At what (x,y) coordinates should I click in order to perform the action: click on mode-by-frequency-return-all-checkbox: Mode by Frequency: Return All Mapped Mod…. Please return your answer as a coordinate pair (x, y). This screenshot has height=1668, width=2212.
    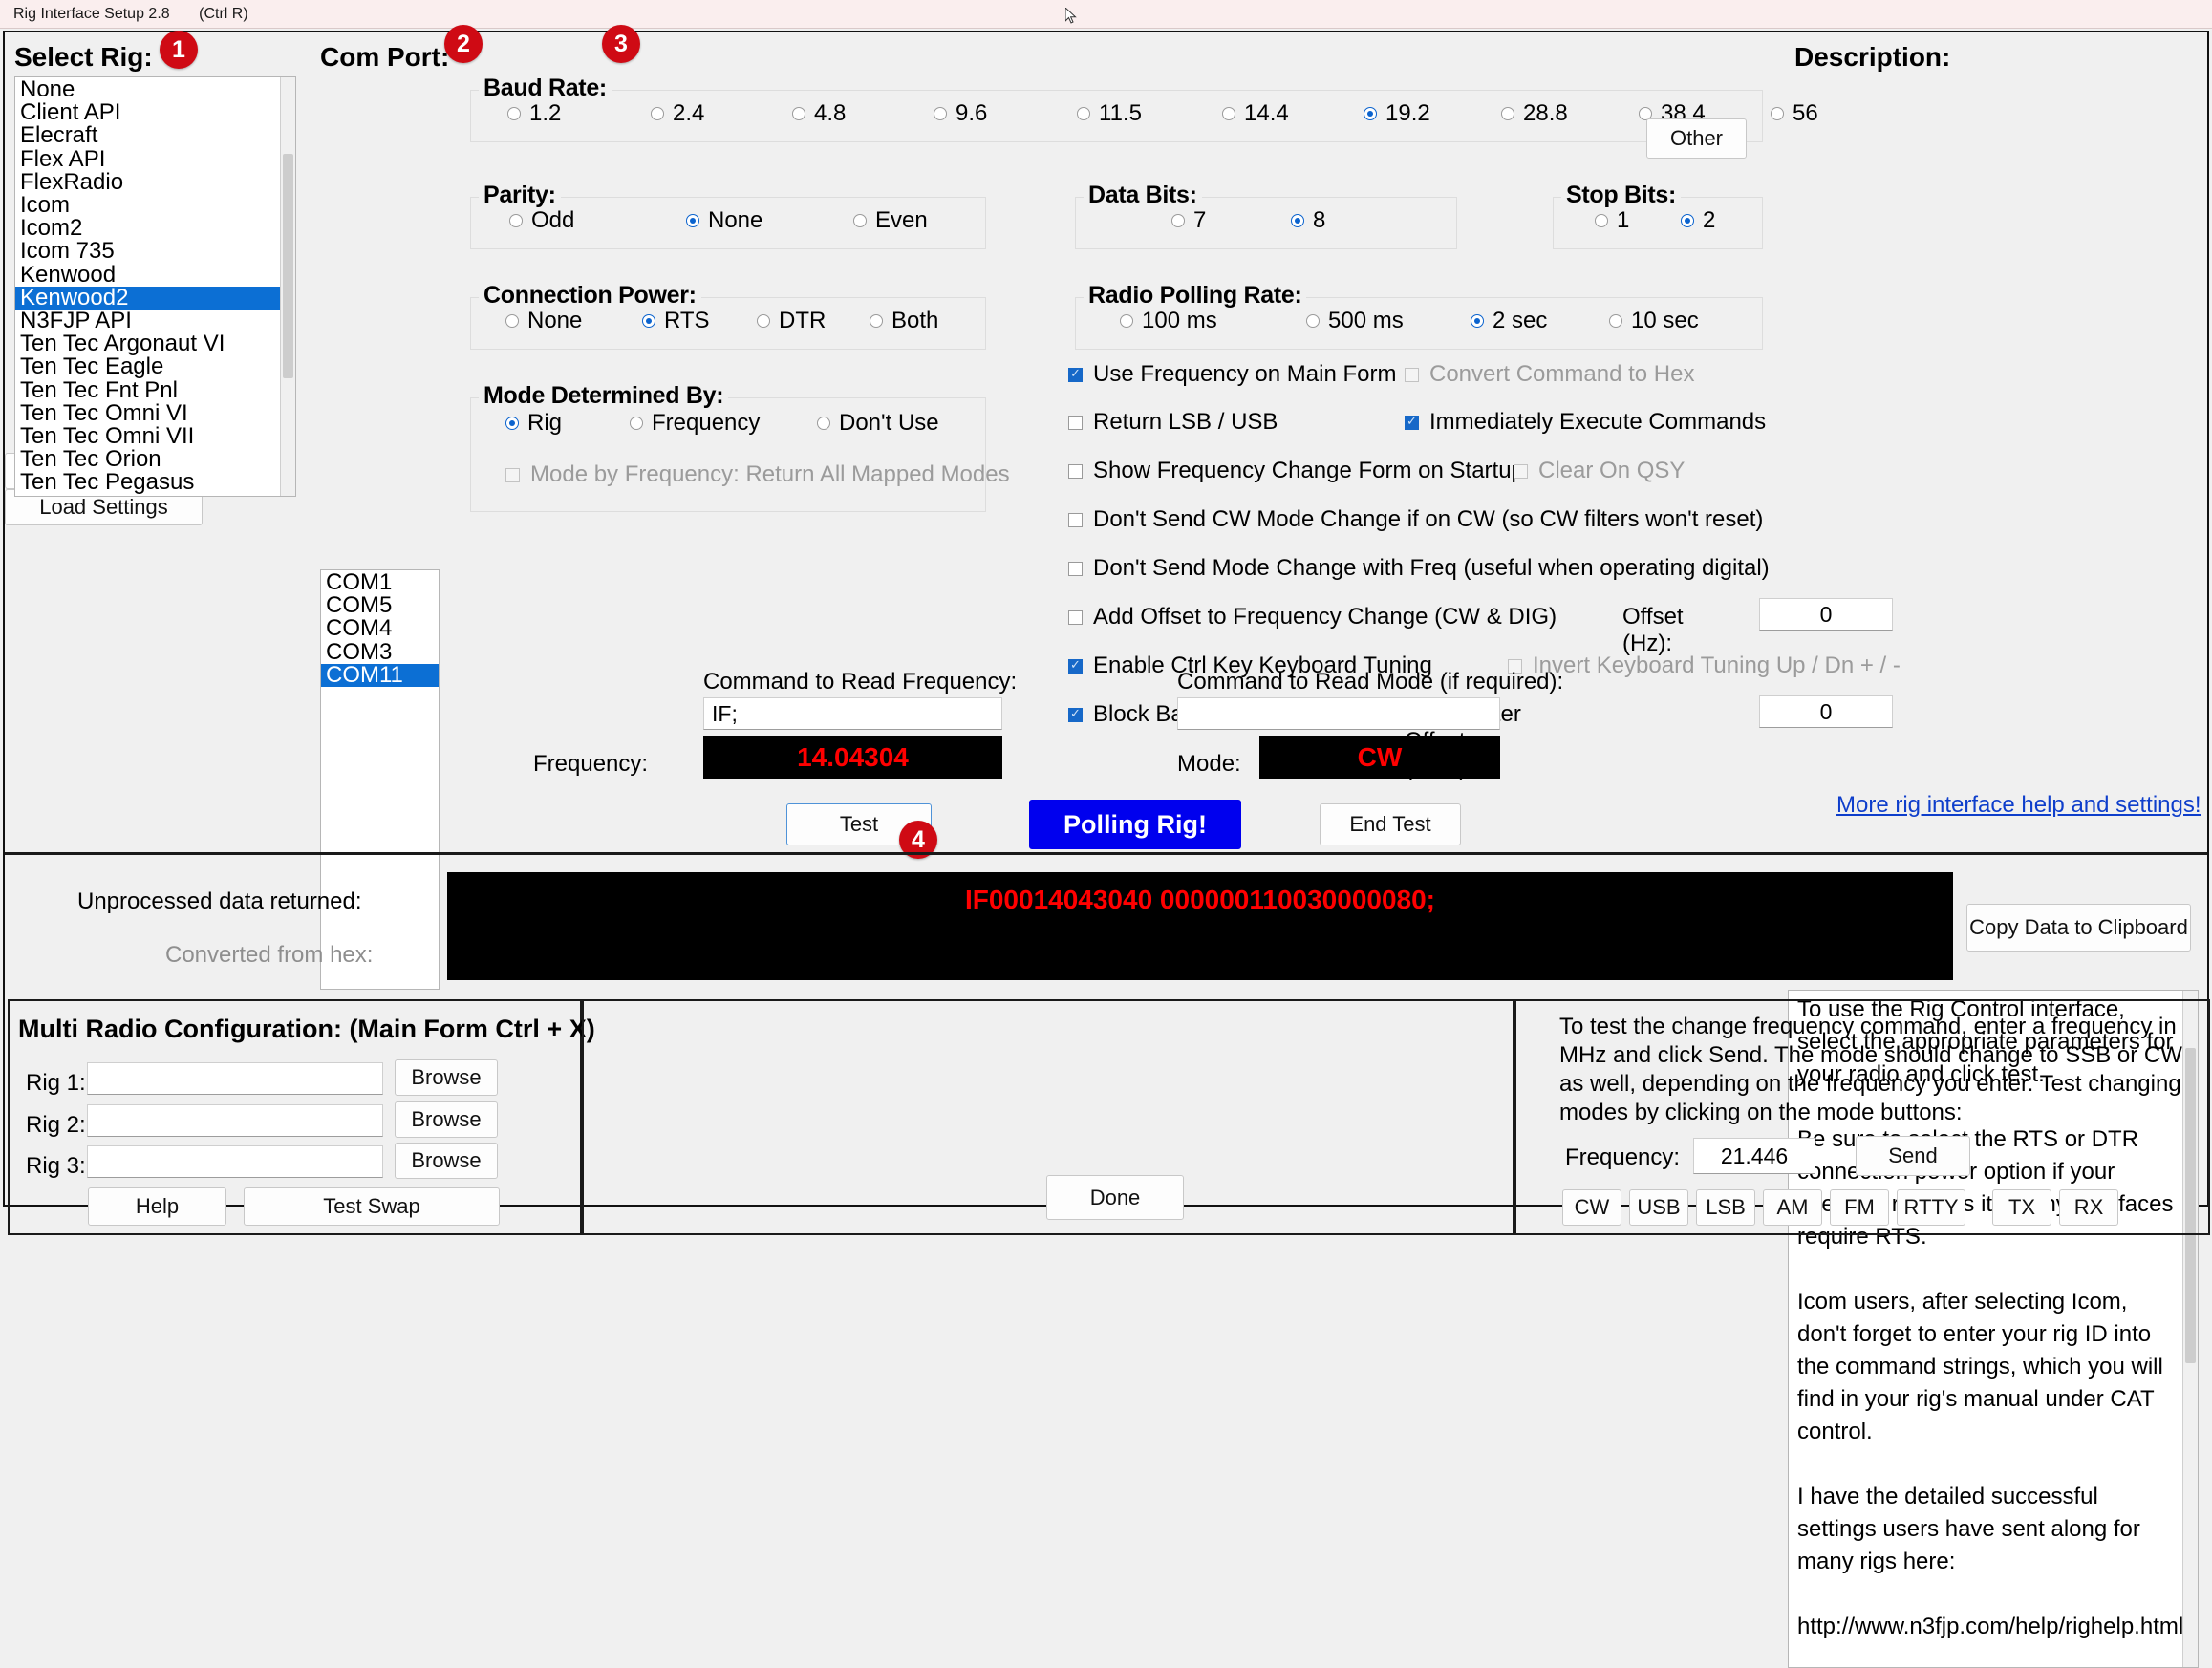
    Looking at the image, I should click on (757, 474).